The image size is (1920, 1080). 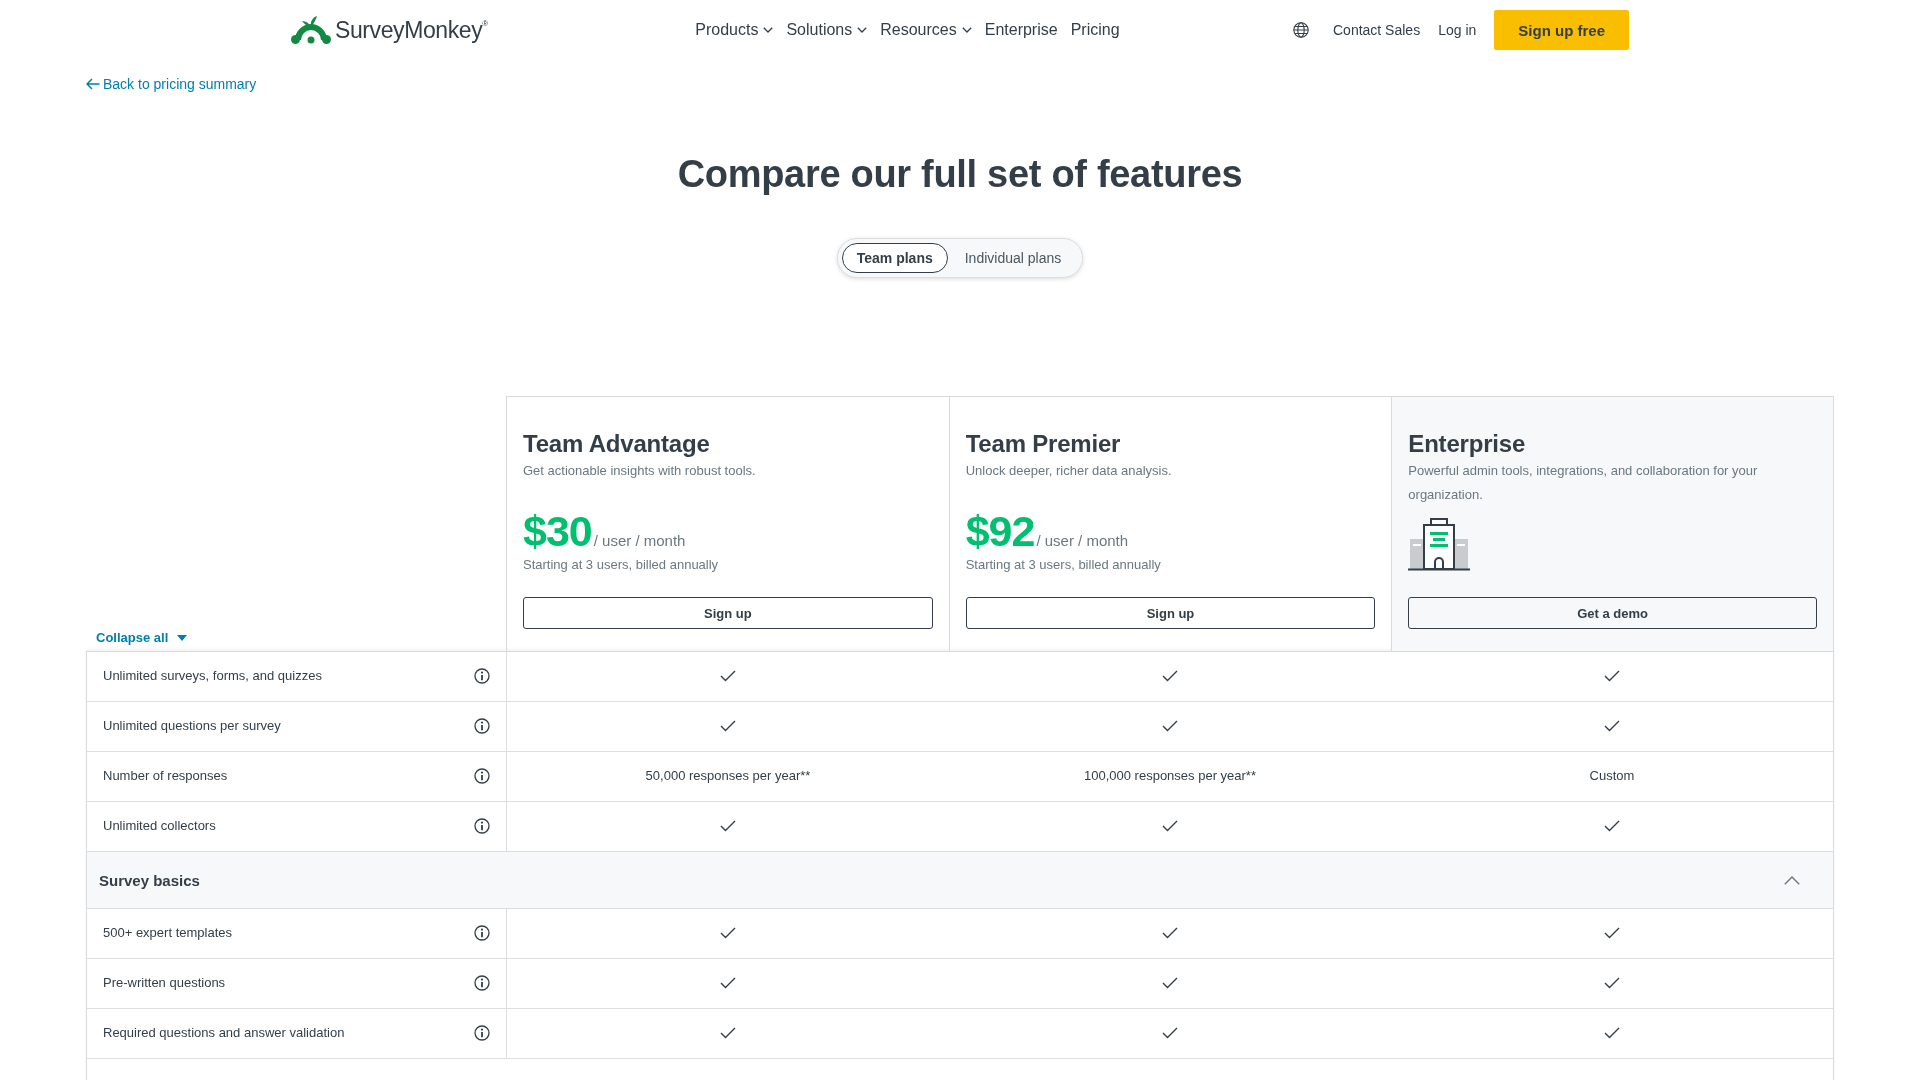 What do you see at coordinates (1095, 30) in the screenshot?
I see `nav-link: Pricing` at bounding box center [1095, 30].